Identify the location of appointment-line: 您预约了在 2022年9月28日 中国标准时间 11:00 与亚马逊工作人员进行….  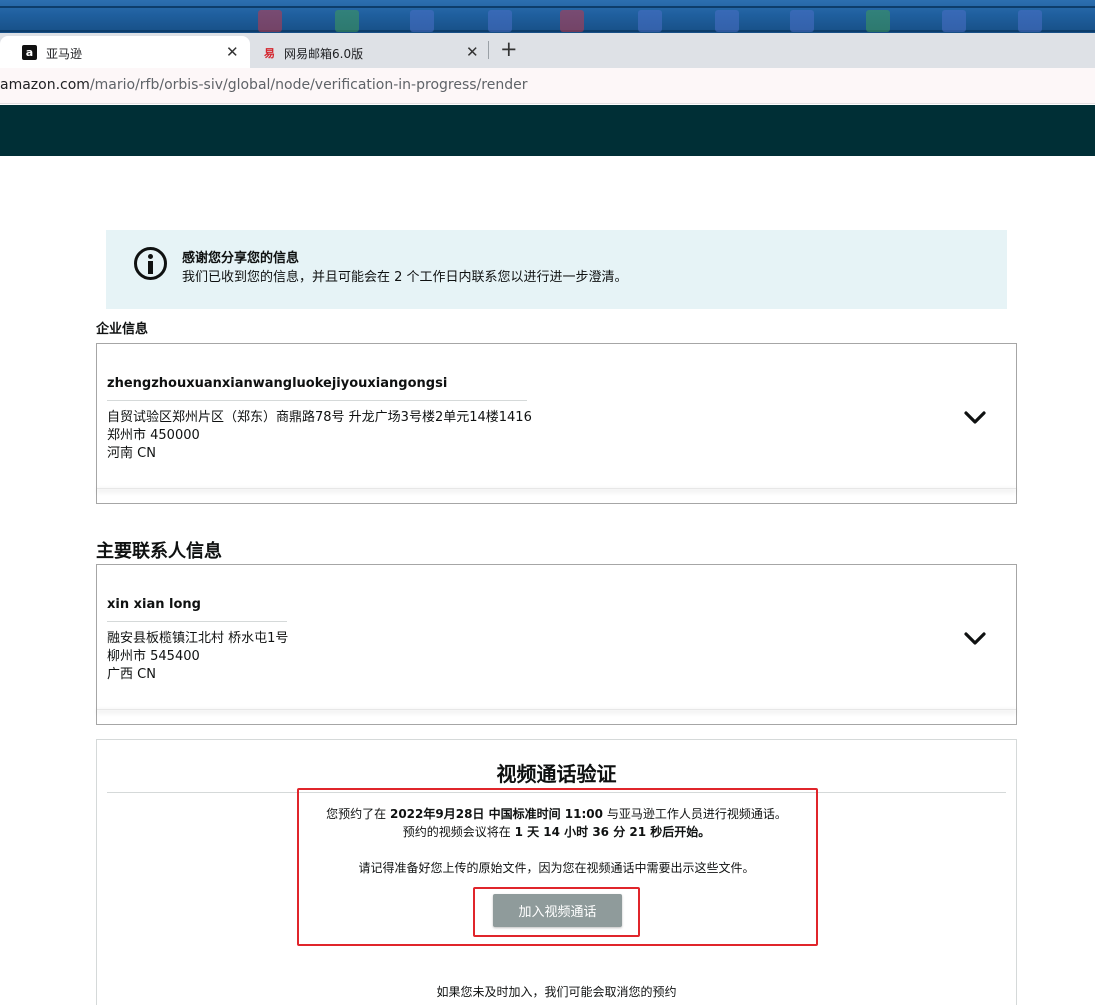
(556, 814).